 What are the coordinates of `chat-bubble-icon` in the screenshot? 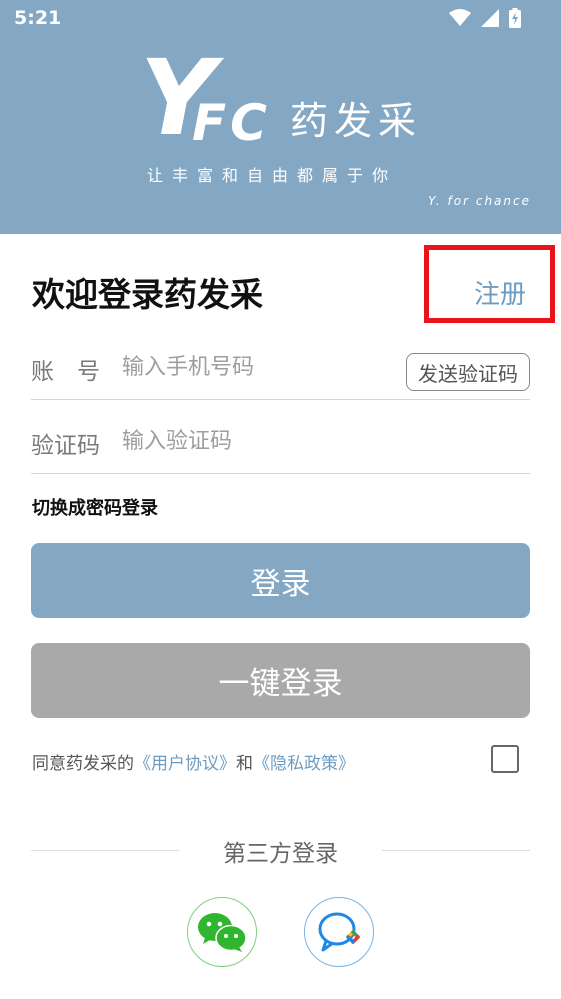 It's located at (339, 932).